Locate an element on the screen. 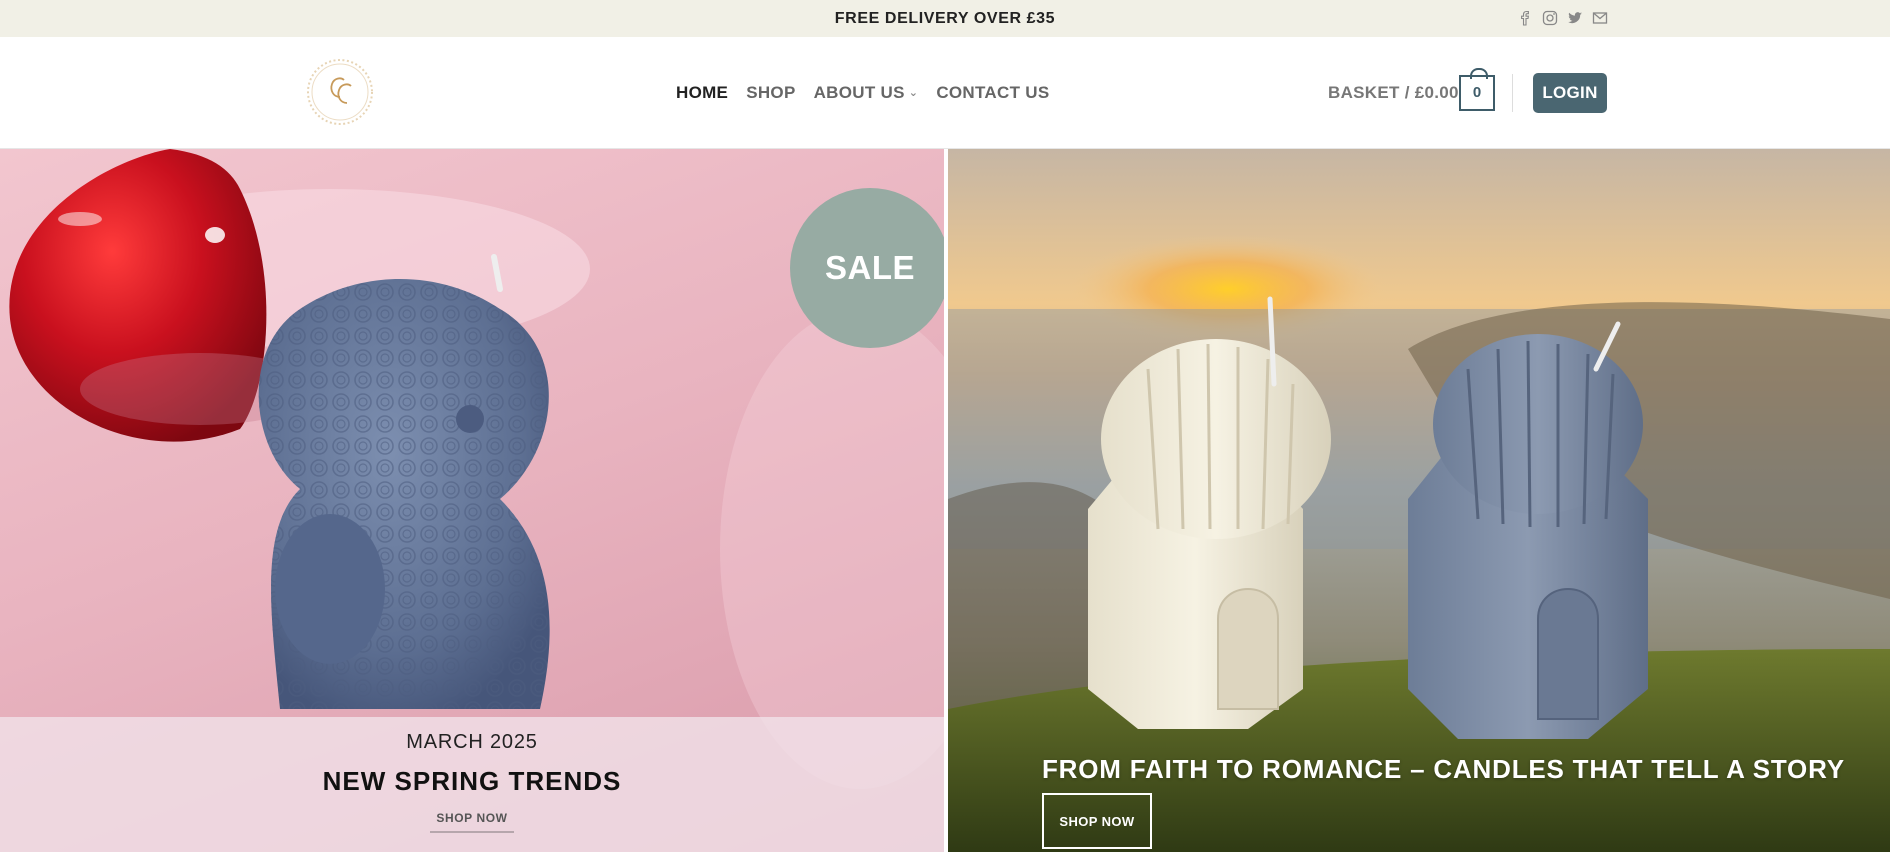 The image size is (1890, 852). facebook-icon is located at coordinates (1525, 18).